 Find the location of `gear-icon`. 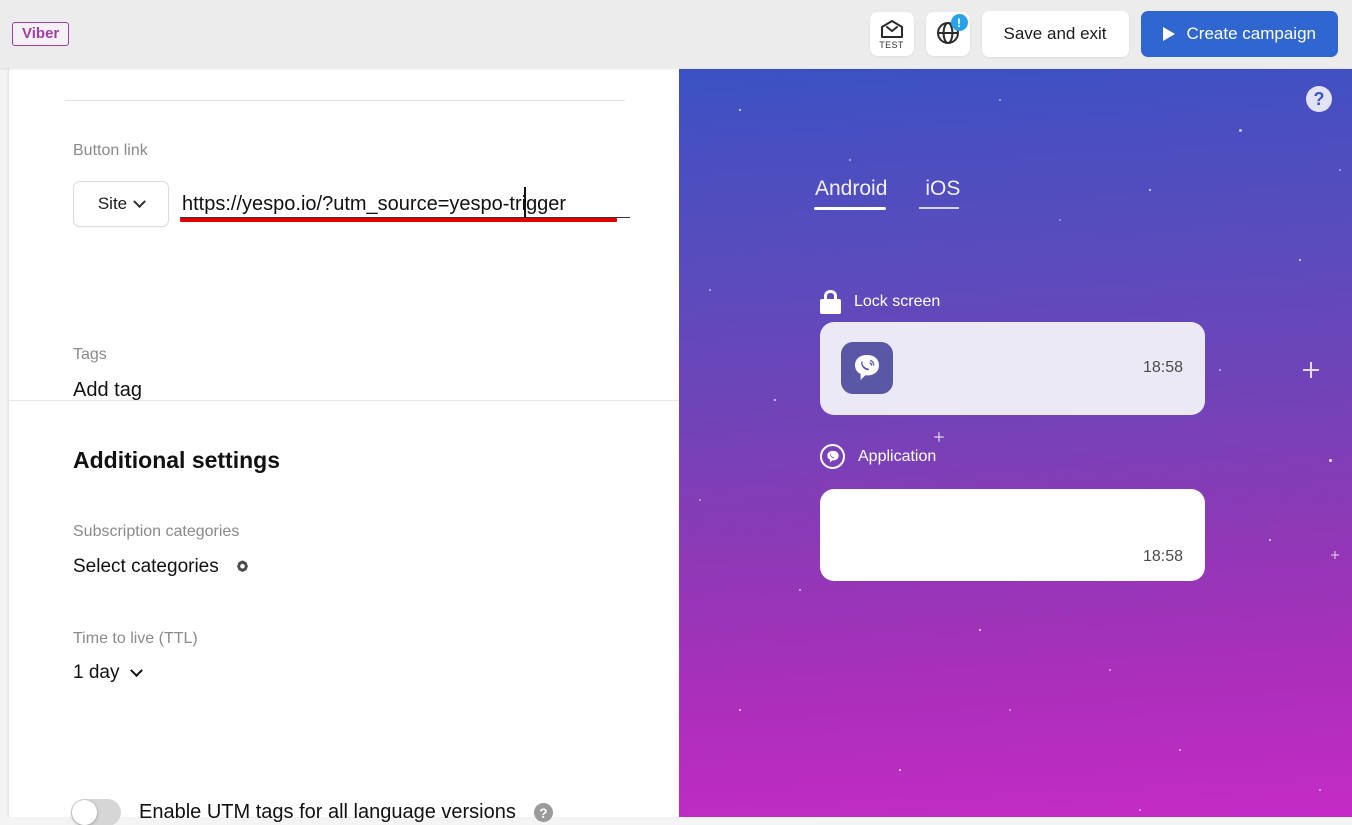

gear-icon is located at coordinates (242, 567).